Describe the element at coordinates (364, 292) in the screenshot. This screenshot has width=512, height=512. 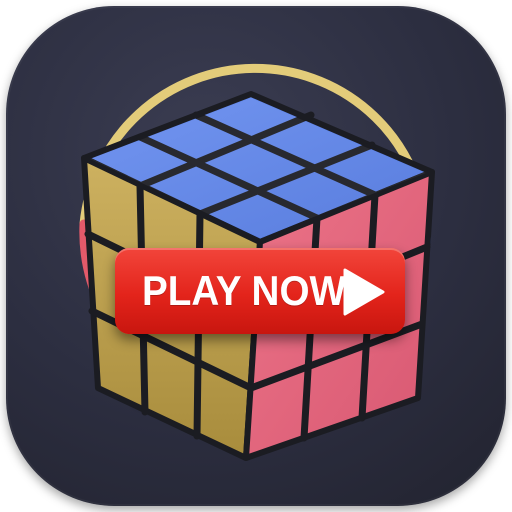
I see `play-triangle-icon` at that location.